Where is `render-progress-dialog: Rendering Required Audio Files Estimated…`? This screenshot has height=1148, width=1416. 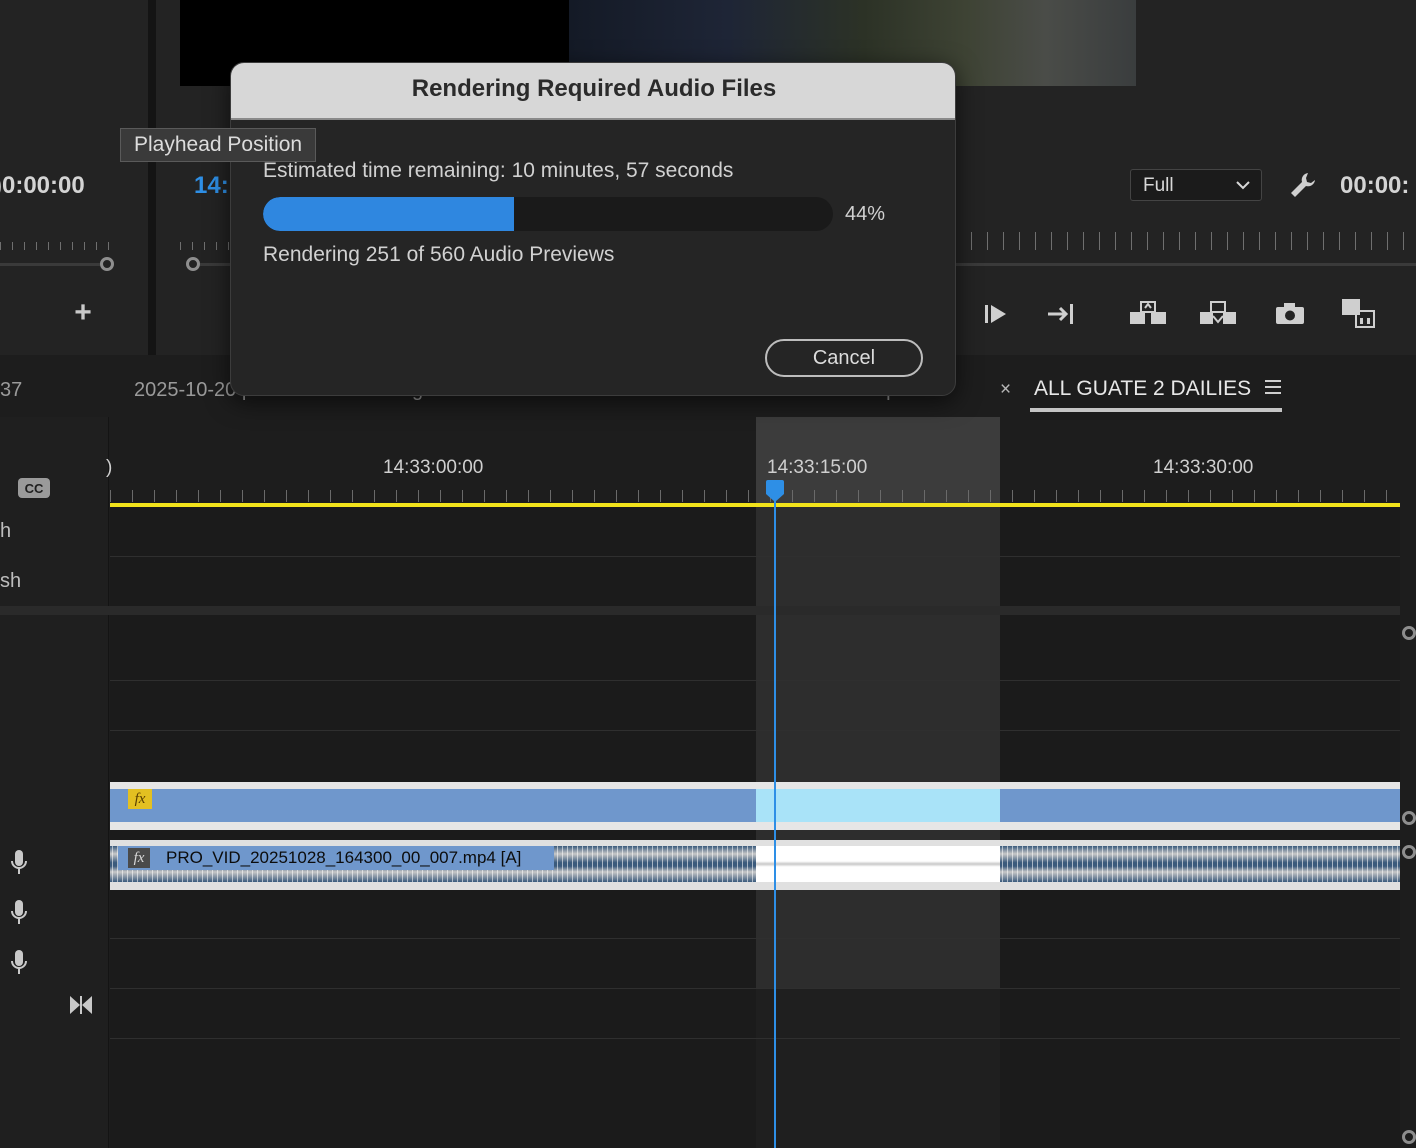
render-progress-dialog: Rendering Required Audio Files Estimated… is located at coordinates (593, 229).